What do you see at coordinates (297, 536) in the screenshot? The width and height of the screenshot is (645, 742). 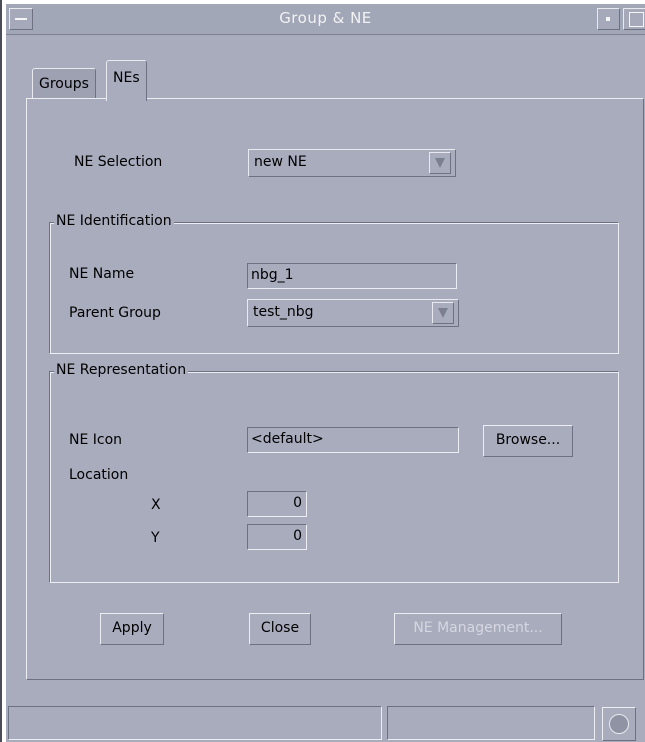 I see `location-y-value: 0` at bounding box center [297, 536].